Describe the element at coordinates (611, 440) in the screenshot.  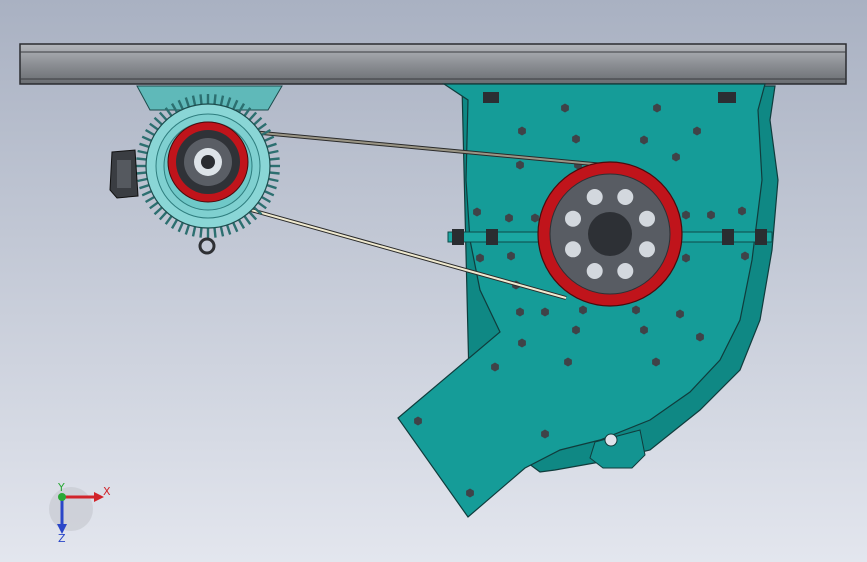
I see `lifting-hole` at that location.